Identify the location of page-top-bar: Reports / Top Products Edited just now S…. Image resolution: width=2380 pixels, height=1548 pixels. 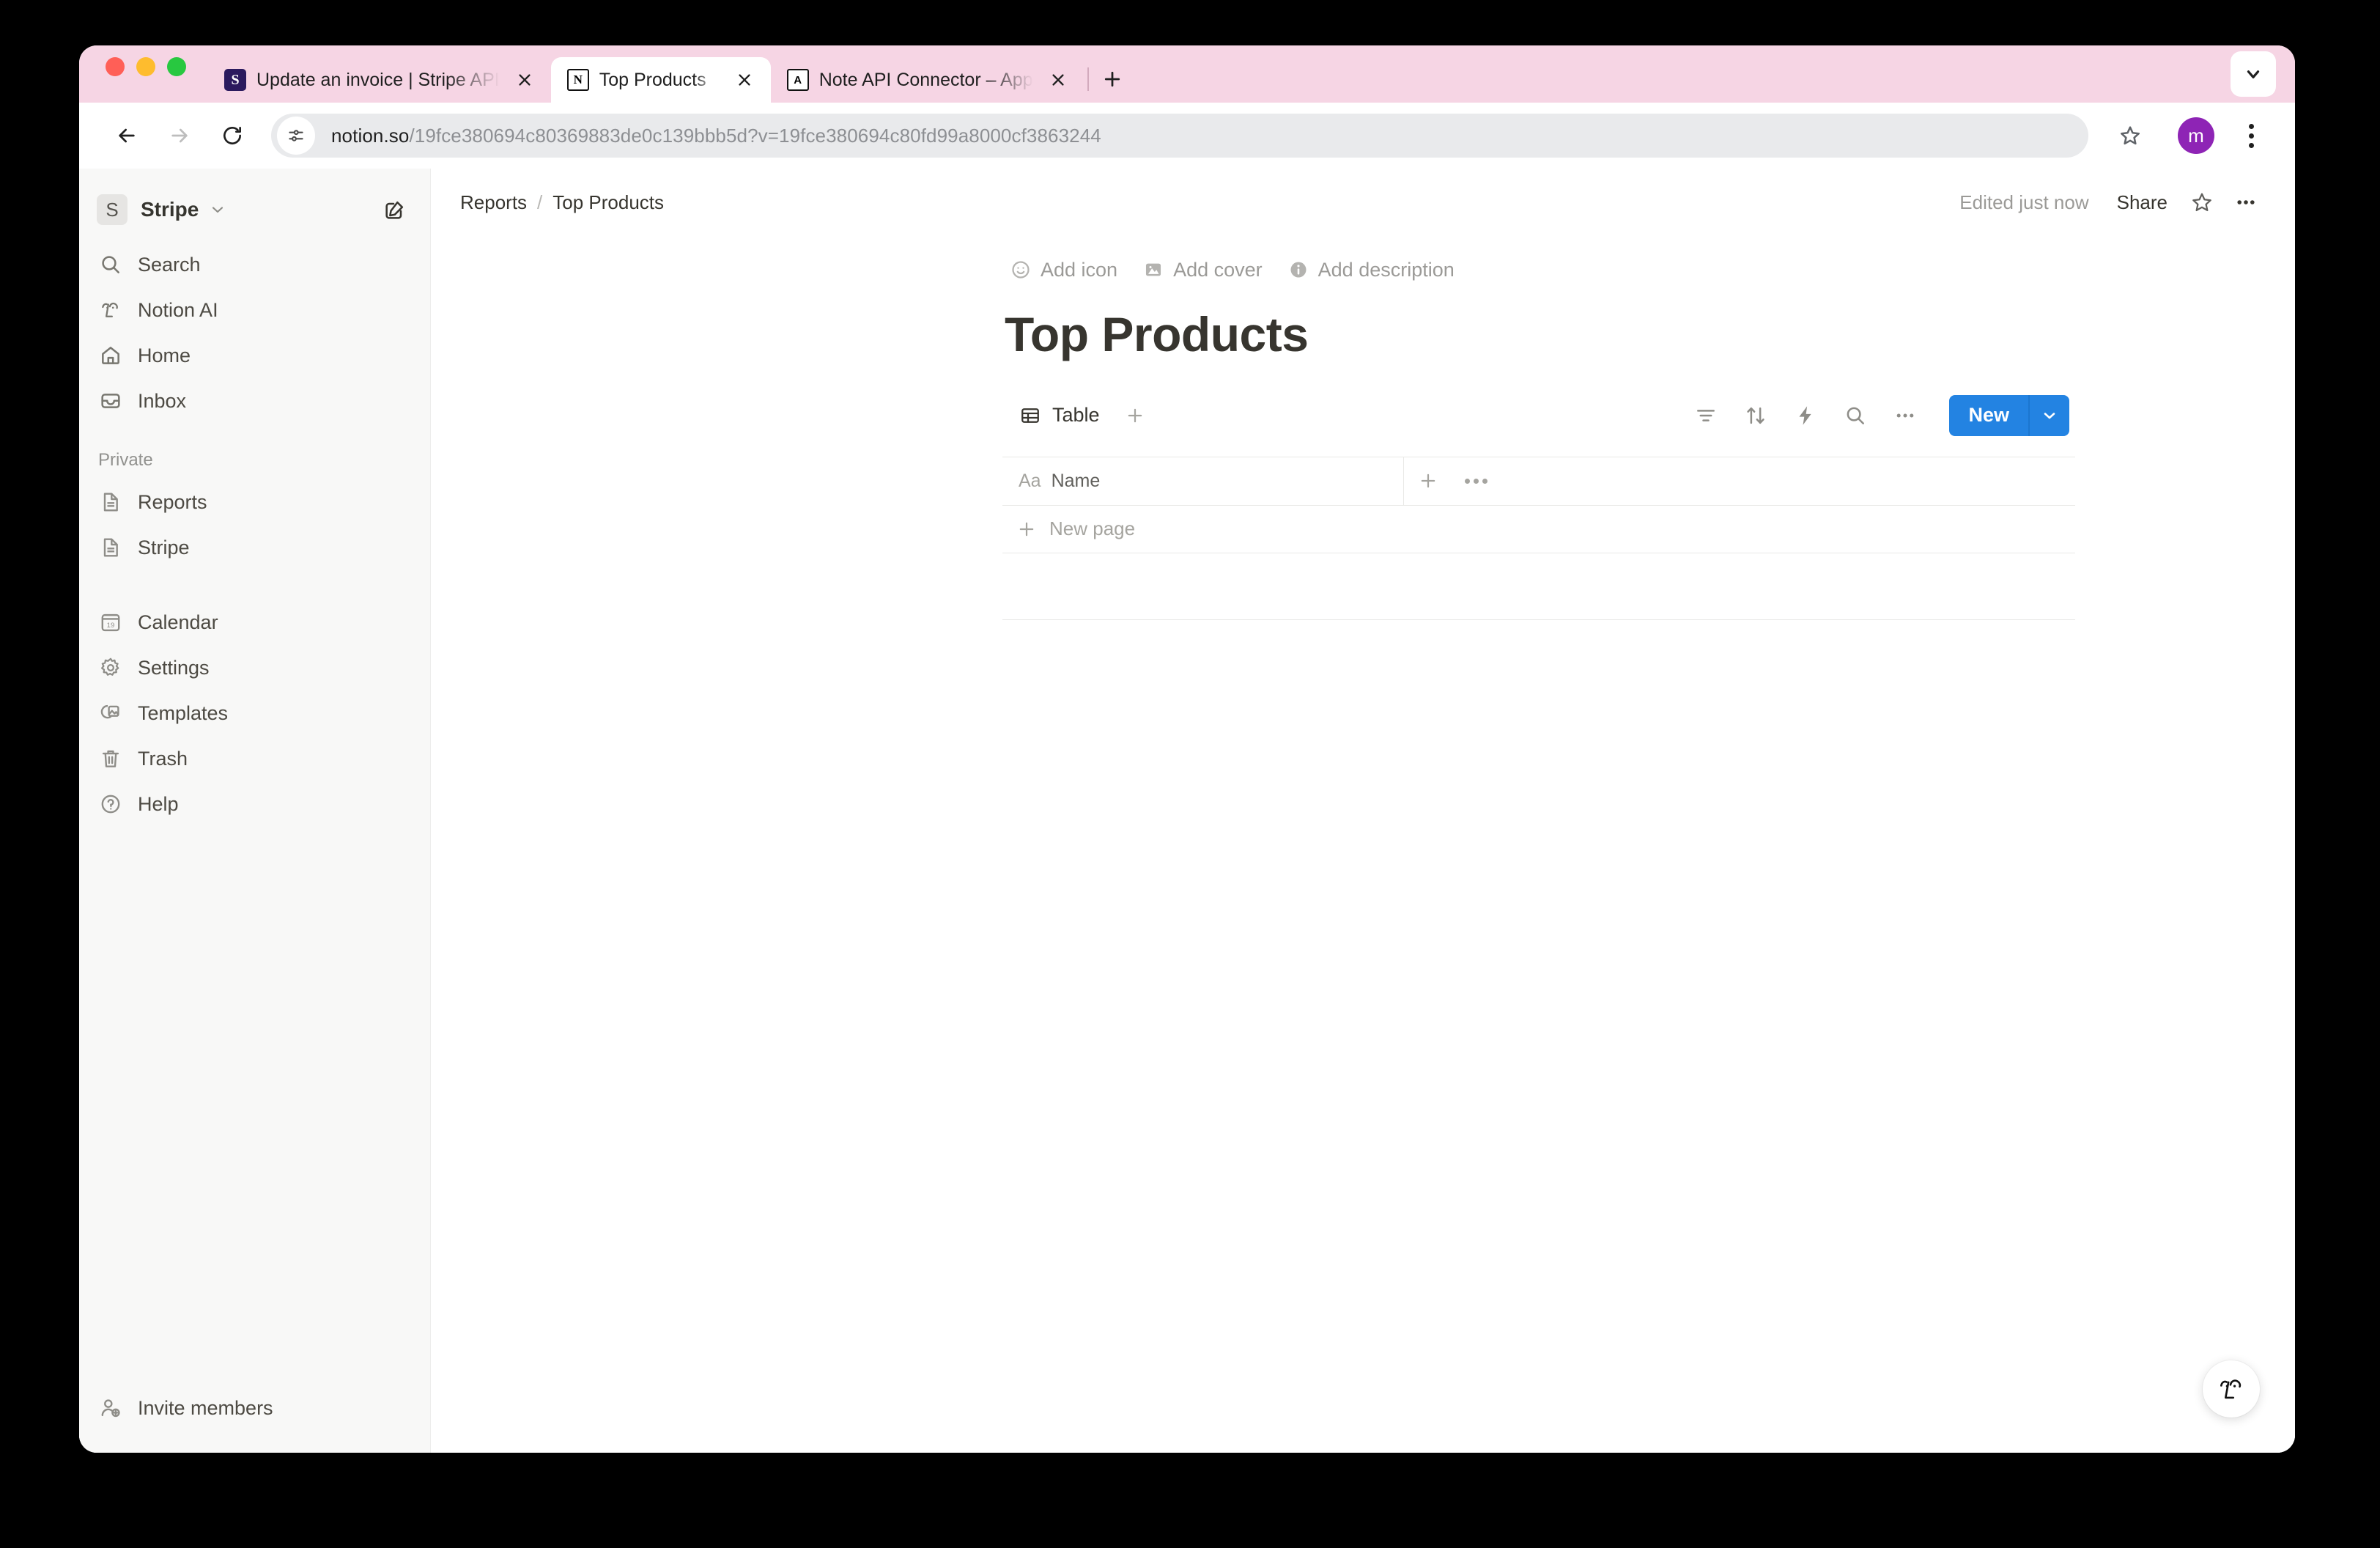
(1363, 202).